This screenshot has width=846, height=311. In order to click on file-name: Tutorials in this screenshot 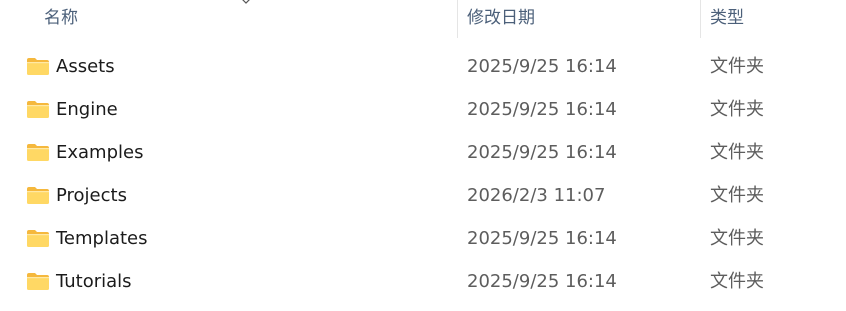, I will do `click(94, 281)`.